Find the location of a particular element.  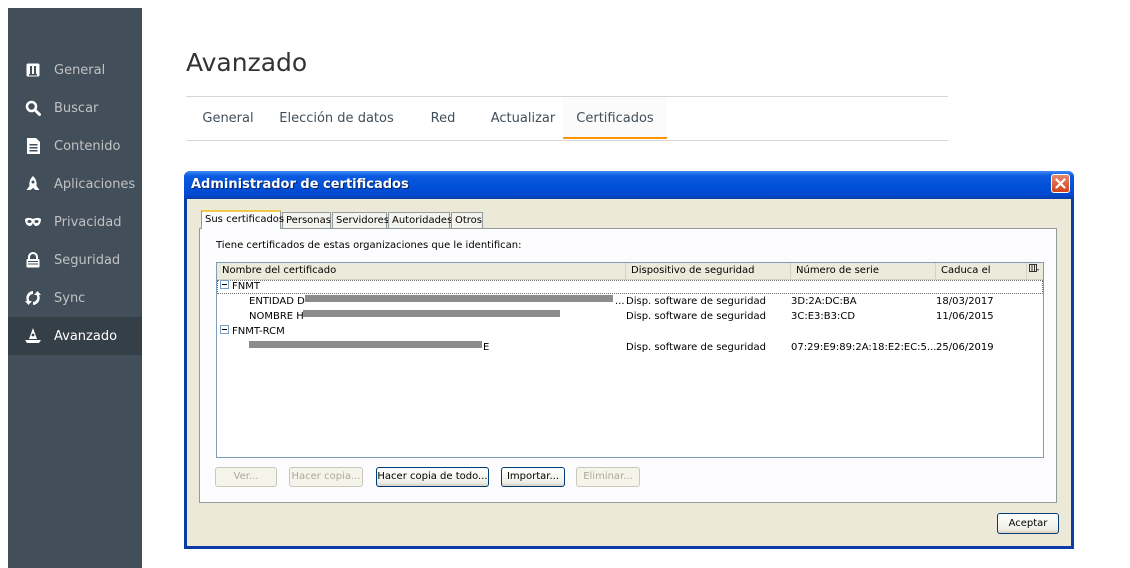

sidebar-item-label: Seguridad is located at coordinates (87, 260).